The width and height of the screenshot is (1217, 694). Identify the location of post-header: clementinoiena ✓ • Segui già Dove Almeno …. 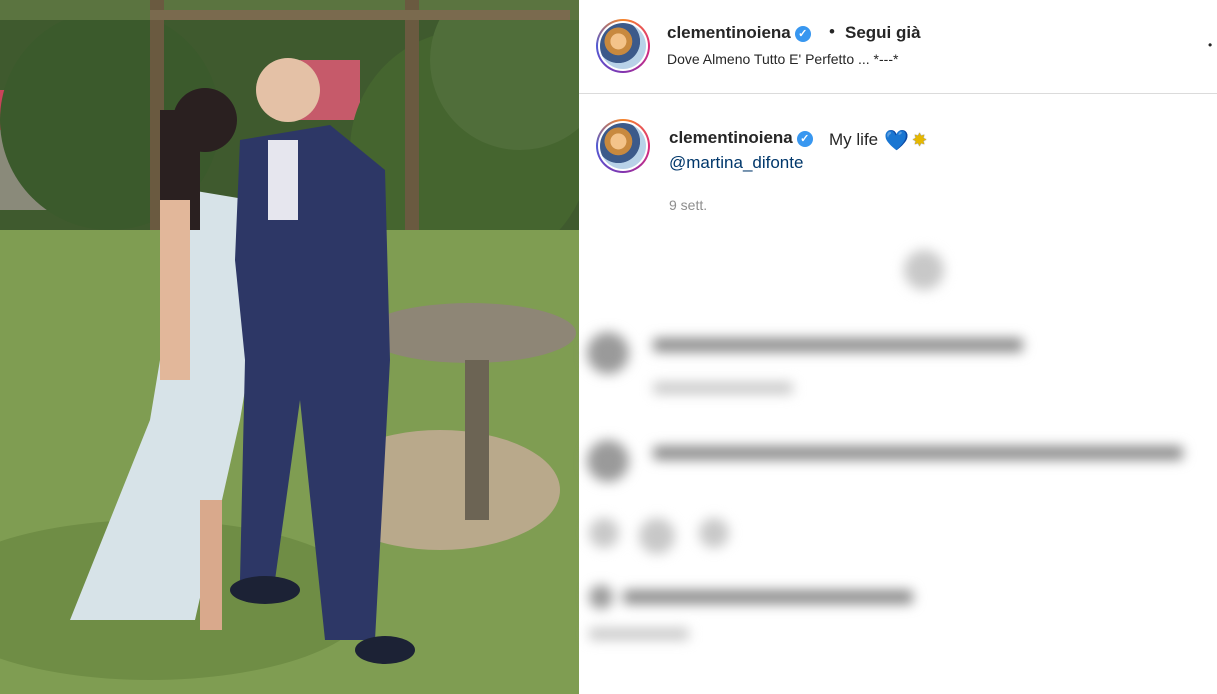
(898, 47).